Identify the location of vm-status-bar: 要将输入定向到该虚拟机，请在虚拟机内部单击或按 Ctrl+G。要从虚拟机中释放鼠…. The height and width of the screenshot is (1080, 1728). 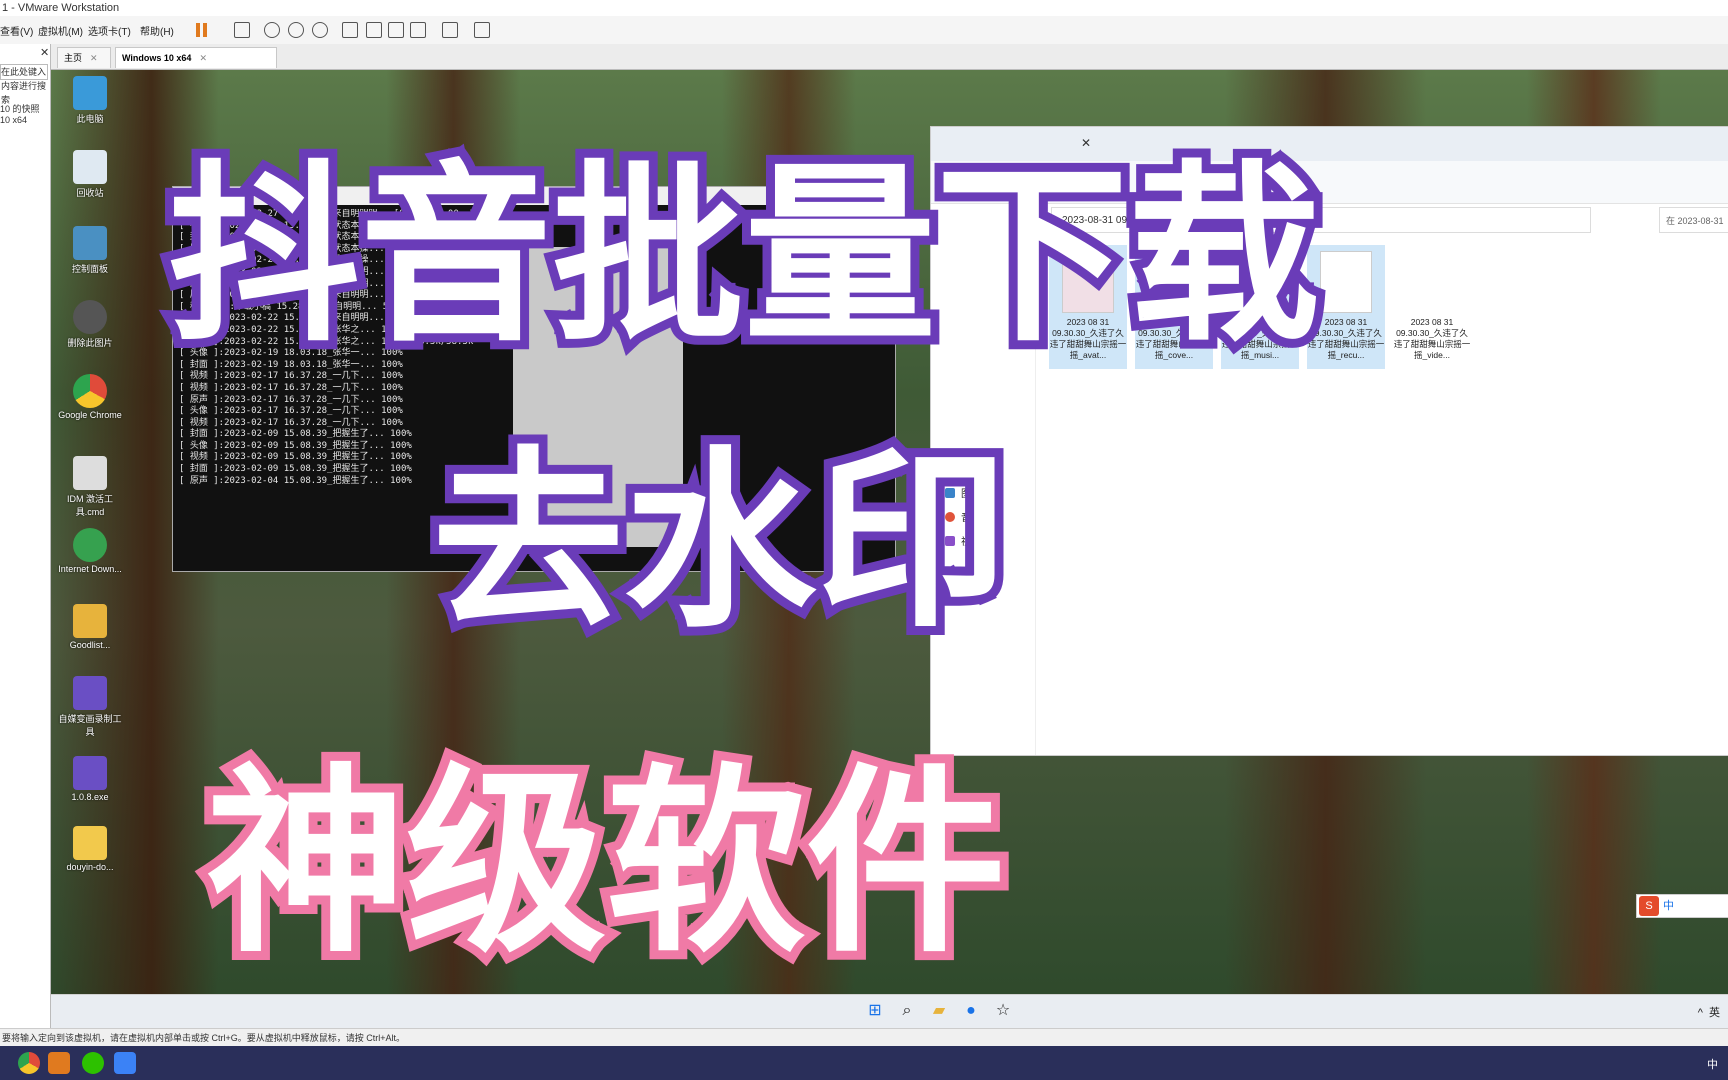
(864, 1037).